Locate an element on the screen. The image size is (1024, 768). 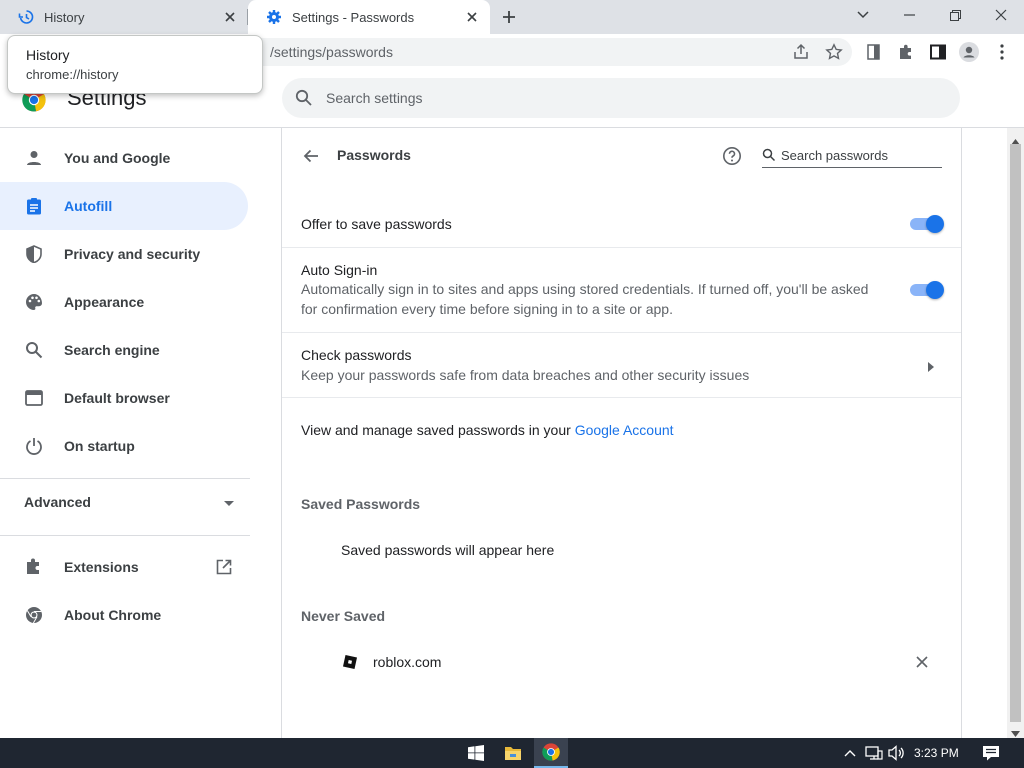
sidebar-item-search-engine: Search engine is located at coordinates (124, 350).